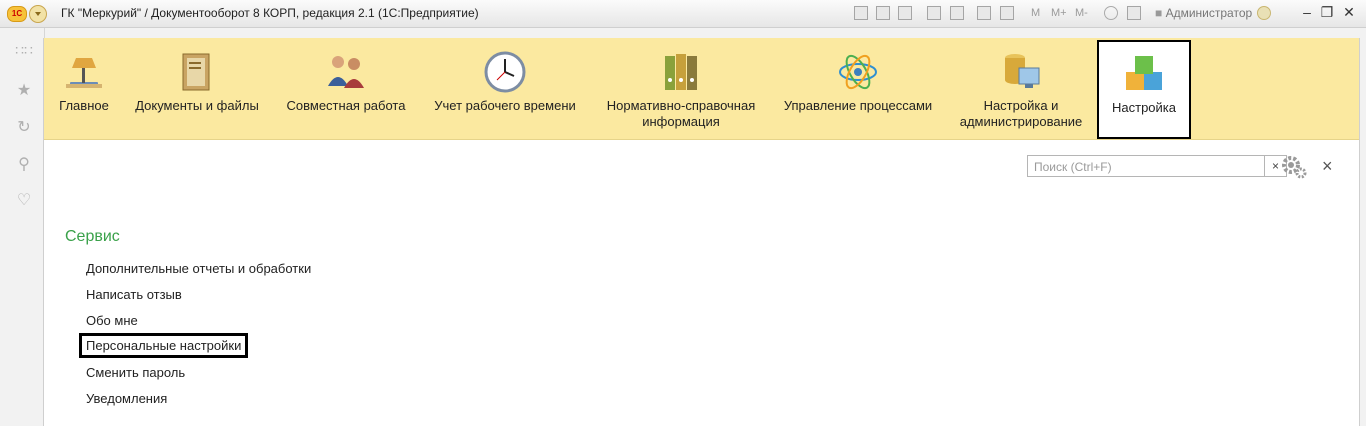 This screenshot has width=1366, height=426. I want to click on link-personal-settings: Персональные настройки, so click(164, 345).